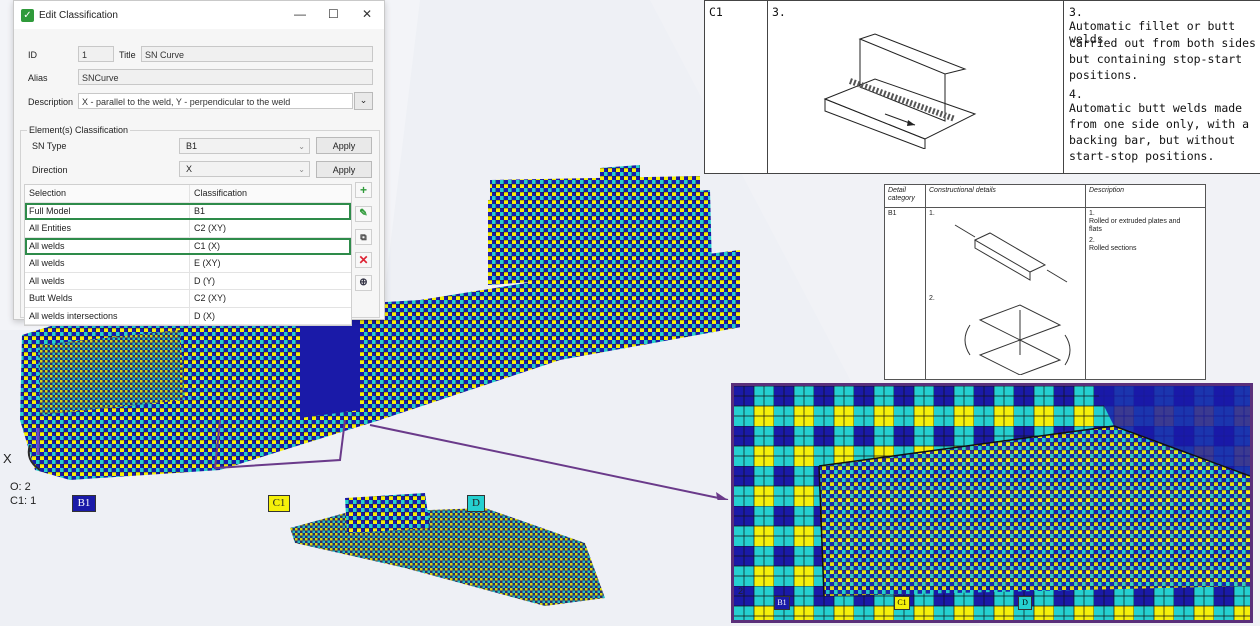 The width and height of the screenshot is (1260, 626). I want to click on header-constructional: Constructional details, so click(962, 190).